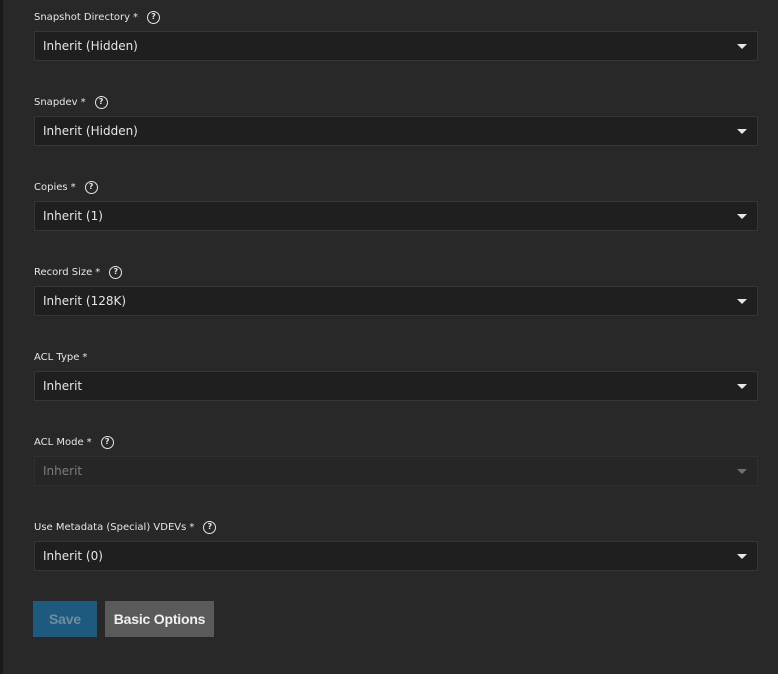 The image size is (778, 674). I want to click on select-value: Inherit (1), so click(73, 216).